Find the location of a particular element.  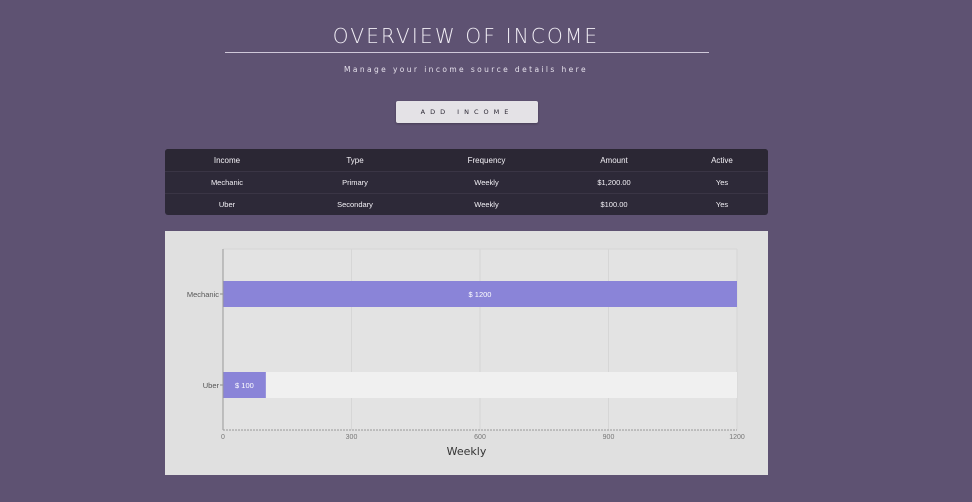

cell-amount: $1,200.00 is located at coordinates (614, 182).